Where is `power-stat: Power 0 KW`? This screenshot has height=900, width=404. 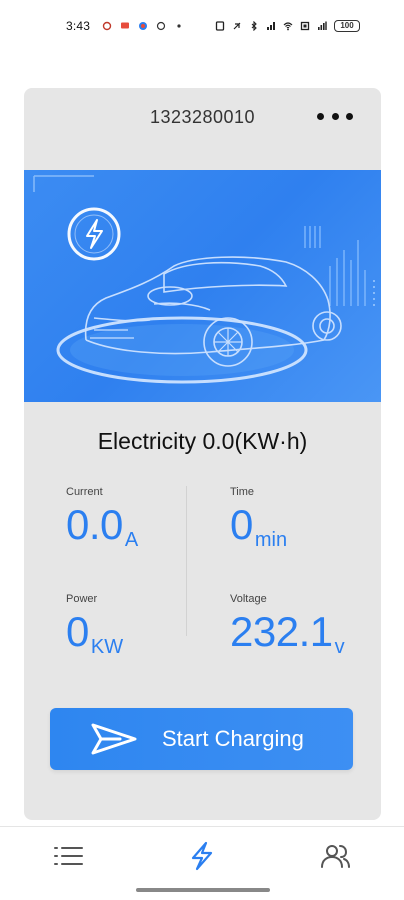
power-stat: Power 0 KW is located at coordinates (94, 625).